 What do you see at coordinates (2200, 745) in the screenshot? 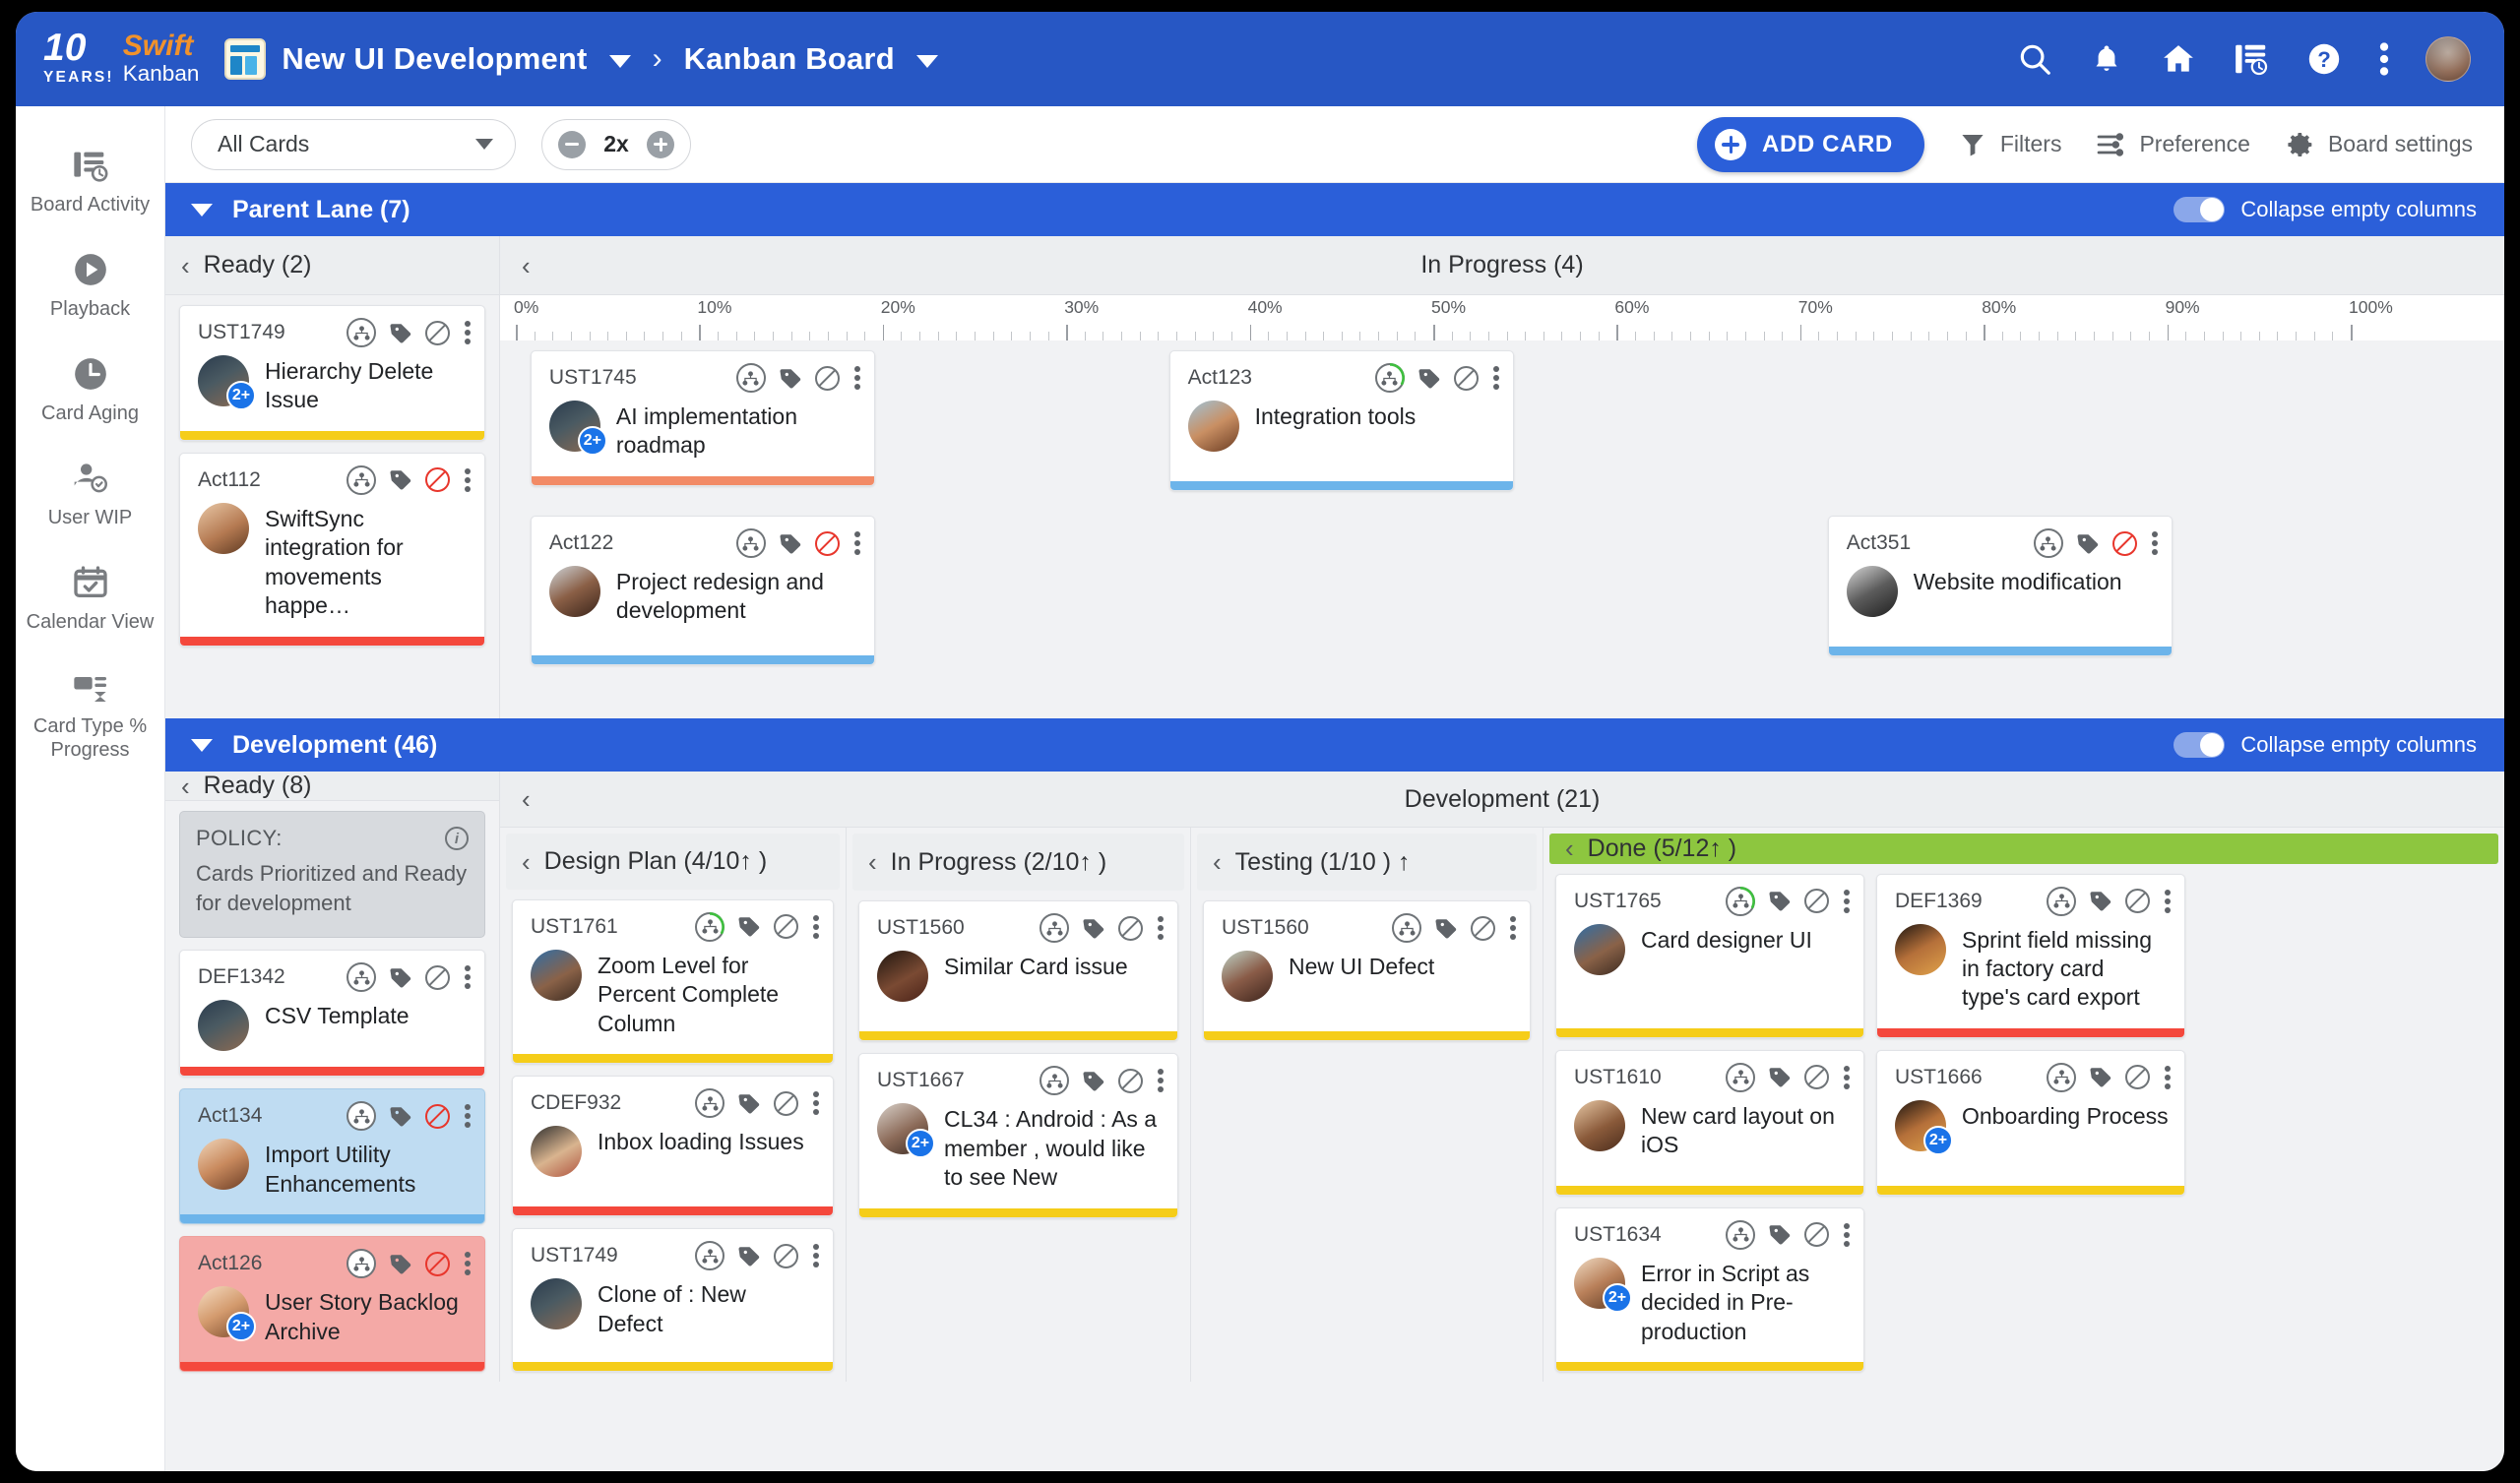
I see `toggle-switch` at bounding box center [2200, 745].